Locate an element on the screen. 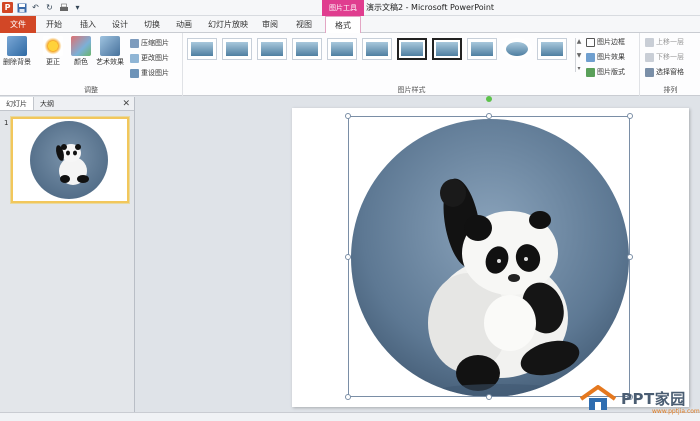 This screenshot has height=421, width=700. picture-styles-group-label: 图片样式 is located at coordinates (411, 90).